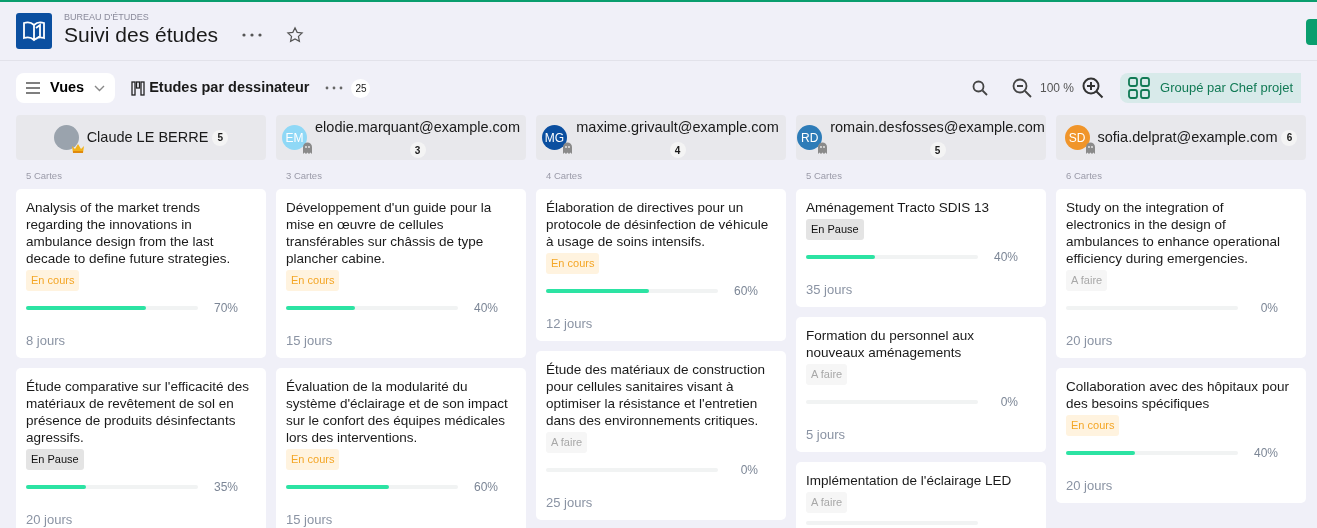 The height and width of the screenshot is (528, 1317). I want to click on grid-icon, so click(1139, 88).